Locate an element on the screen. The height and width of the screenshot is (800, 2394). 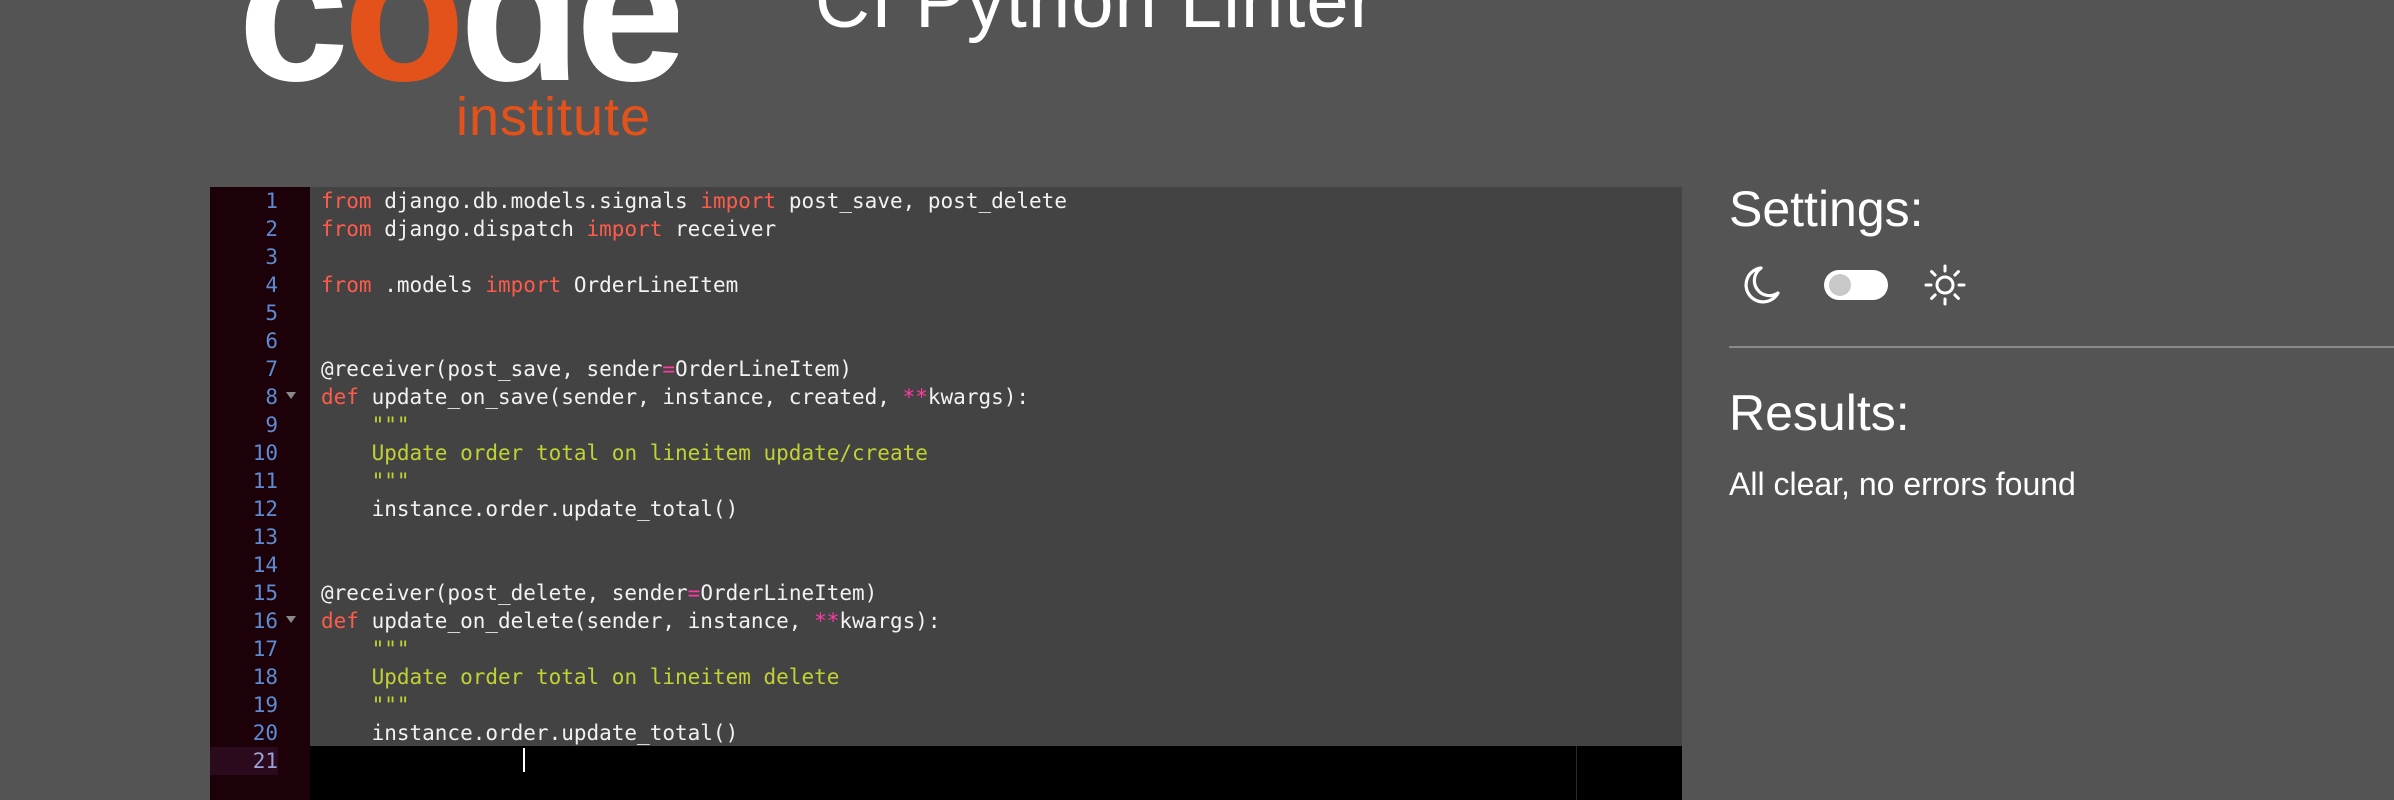
code-line: 4 from .models import OrderLineItem is located at coordinates (946, 285).